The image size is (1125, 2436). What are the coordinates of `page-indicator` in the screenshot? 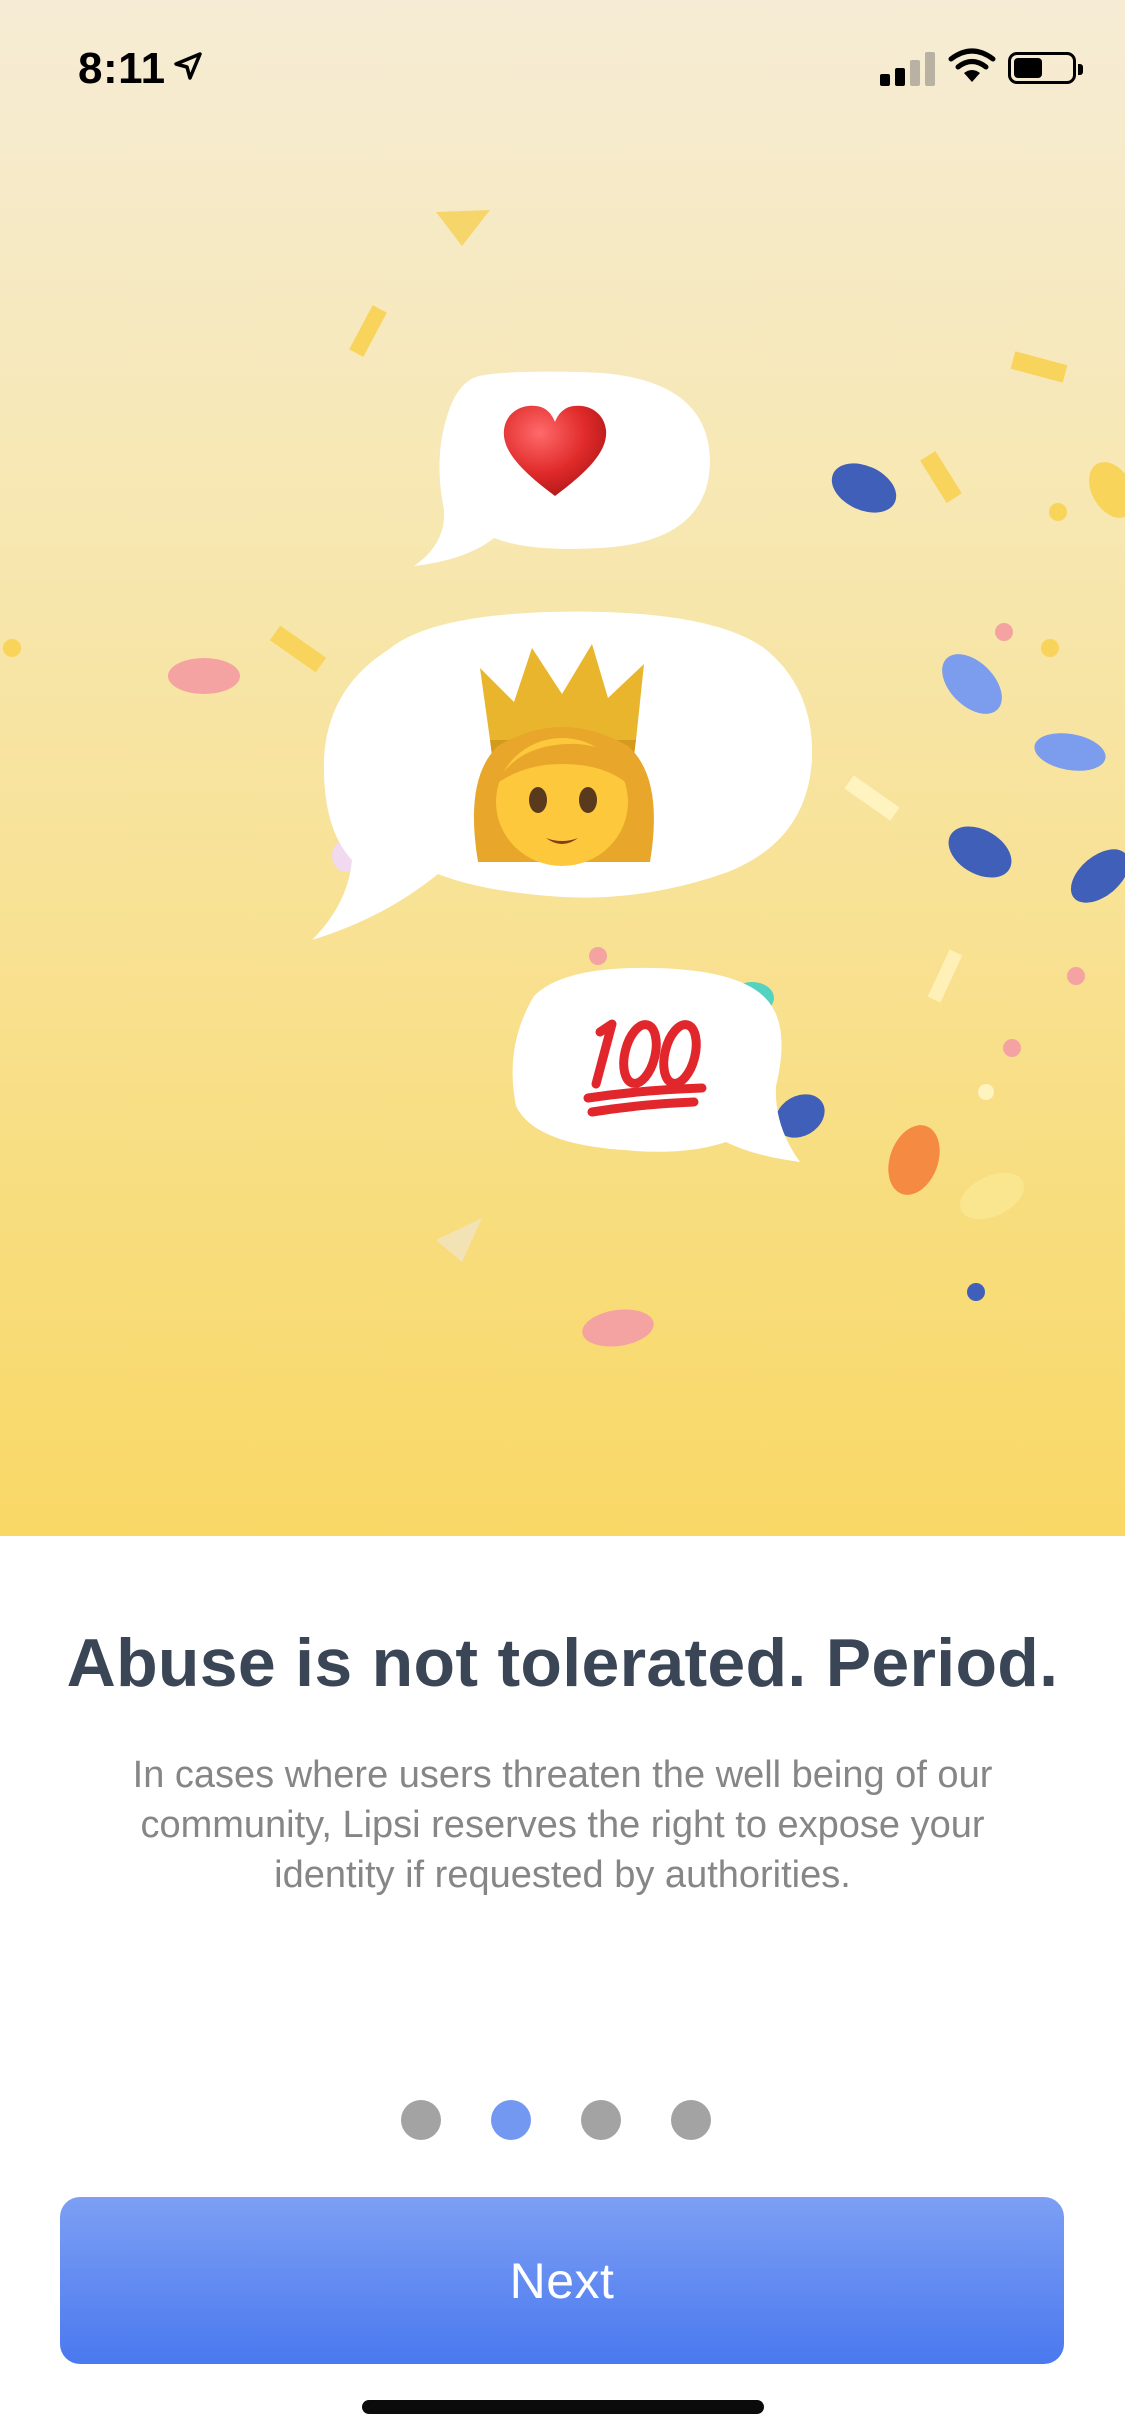 It's located at (562, 2120).